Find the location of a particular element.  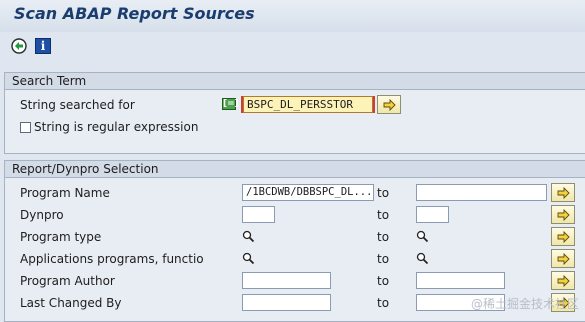

string-searched-input: BSPC_DL_PERSSTOR is located at coordinates (308, 104).